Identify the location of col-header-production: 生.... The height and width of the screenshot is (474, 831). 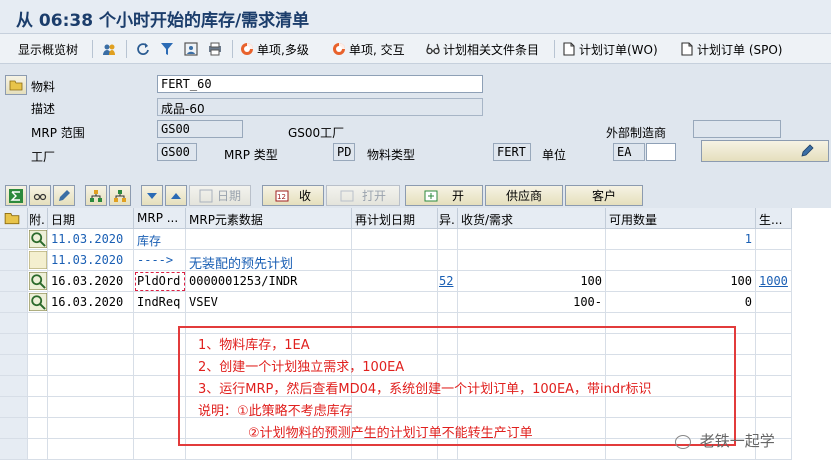
(774, 218).